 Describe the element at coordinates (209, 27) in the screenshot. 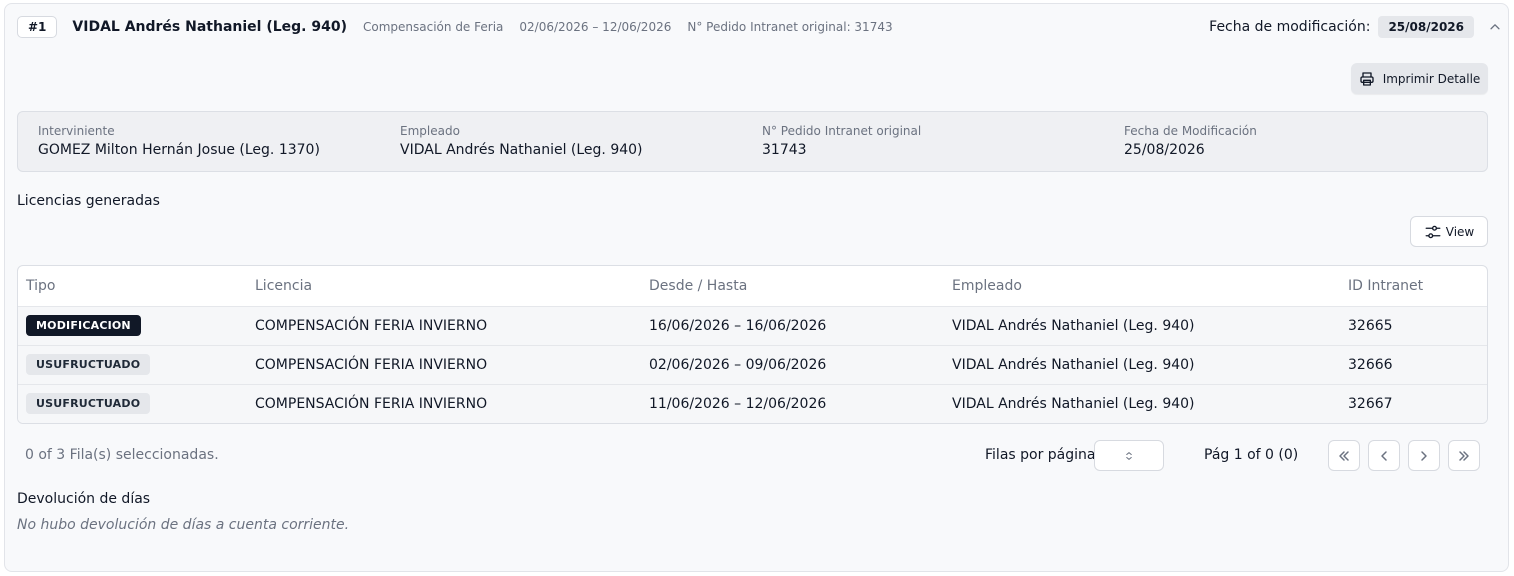

I see `employee-name: VIDAL Andrés Nathaniel (Leg. 940)` at that location.